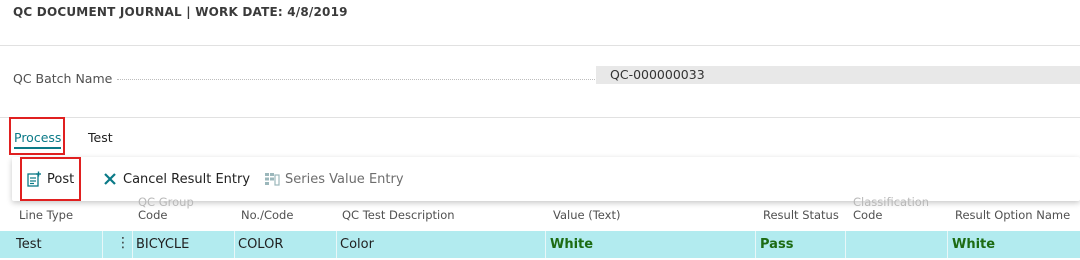  Describe the element at coordinates (153, 215) in the screenshot. I see `col-header-qc-group-bottom: Code` at that location.